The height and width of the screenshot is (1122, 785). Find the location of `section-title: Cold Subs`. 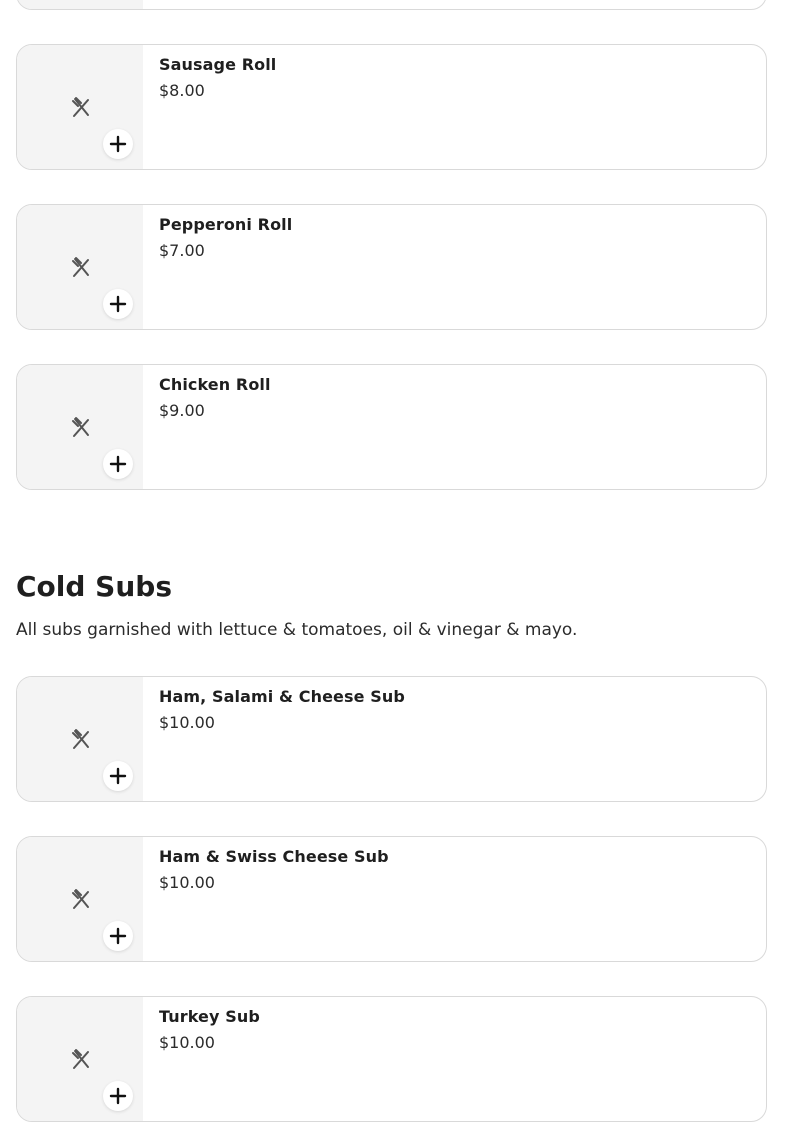

section-title: Cold Subs is located at coordinates (94, 586).